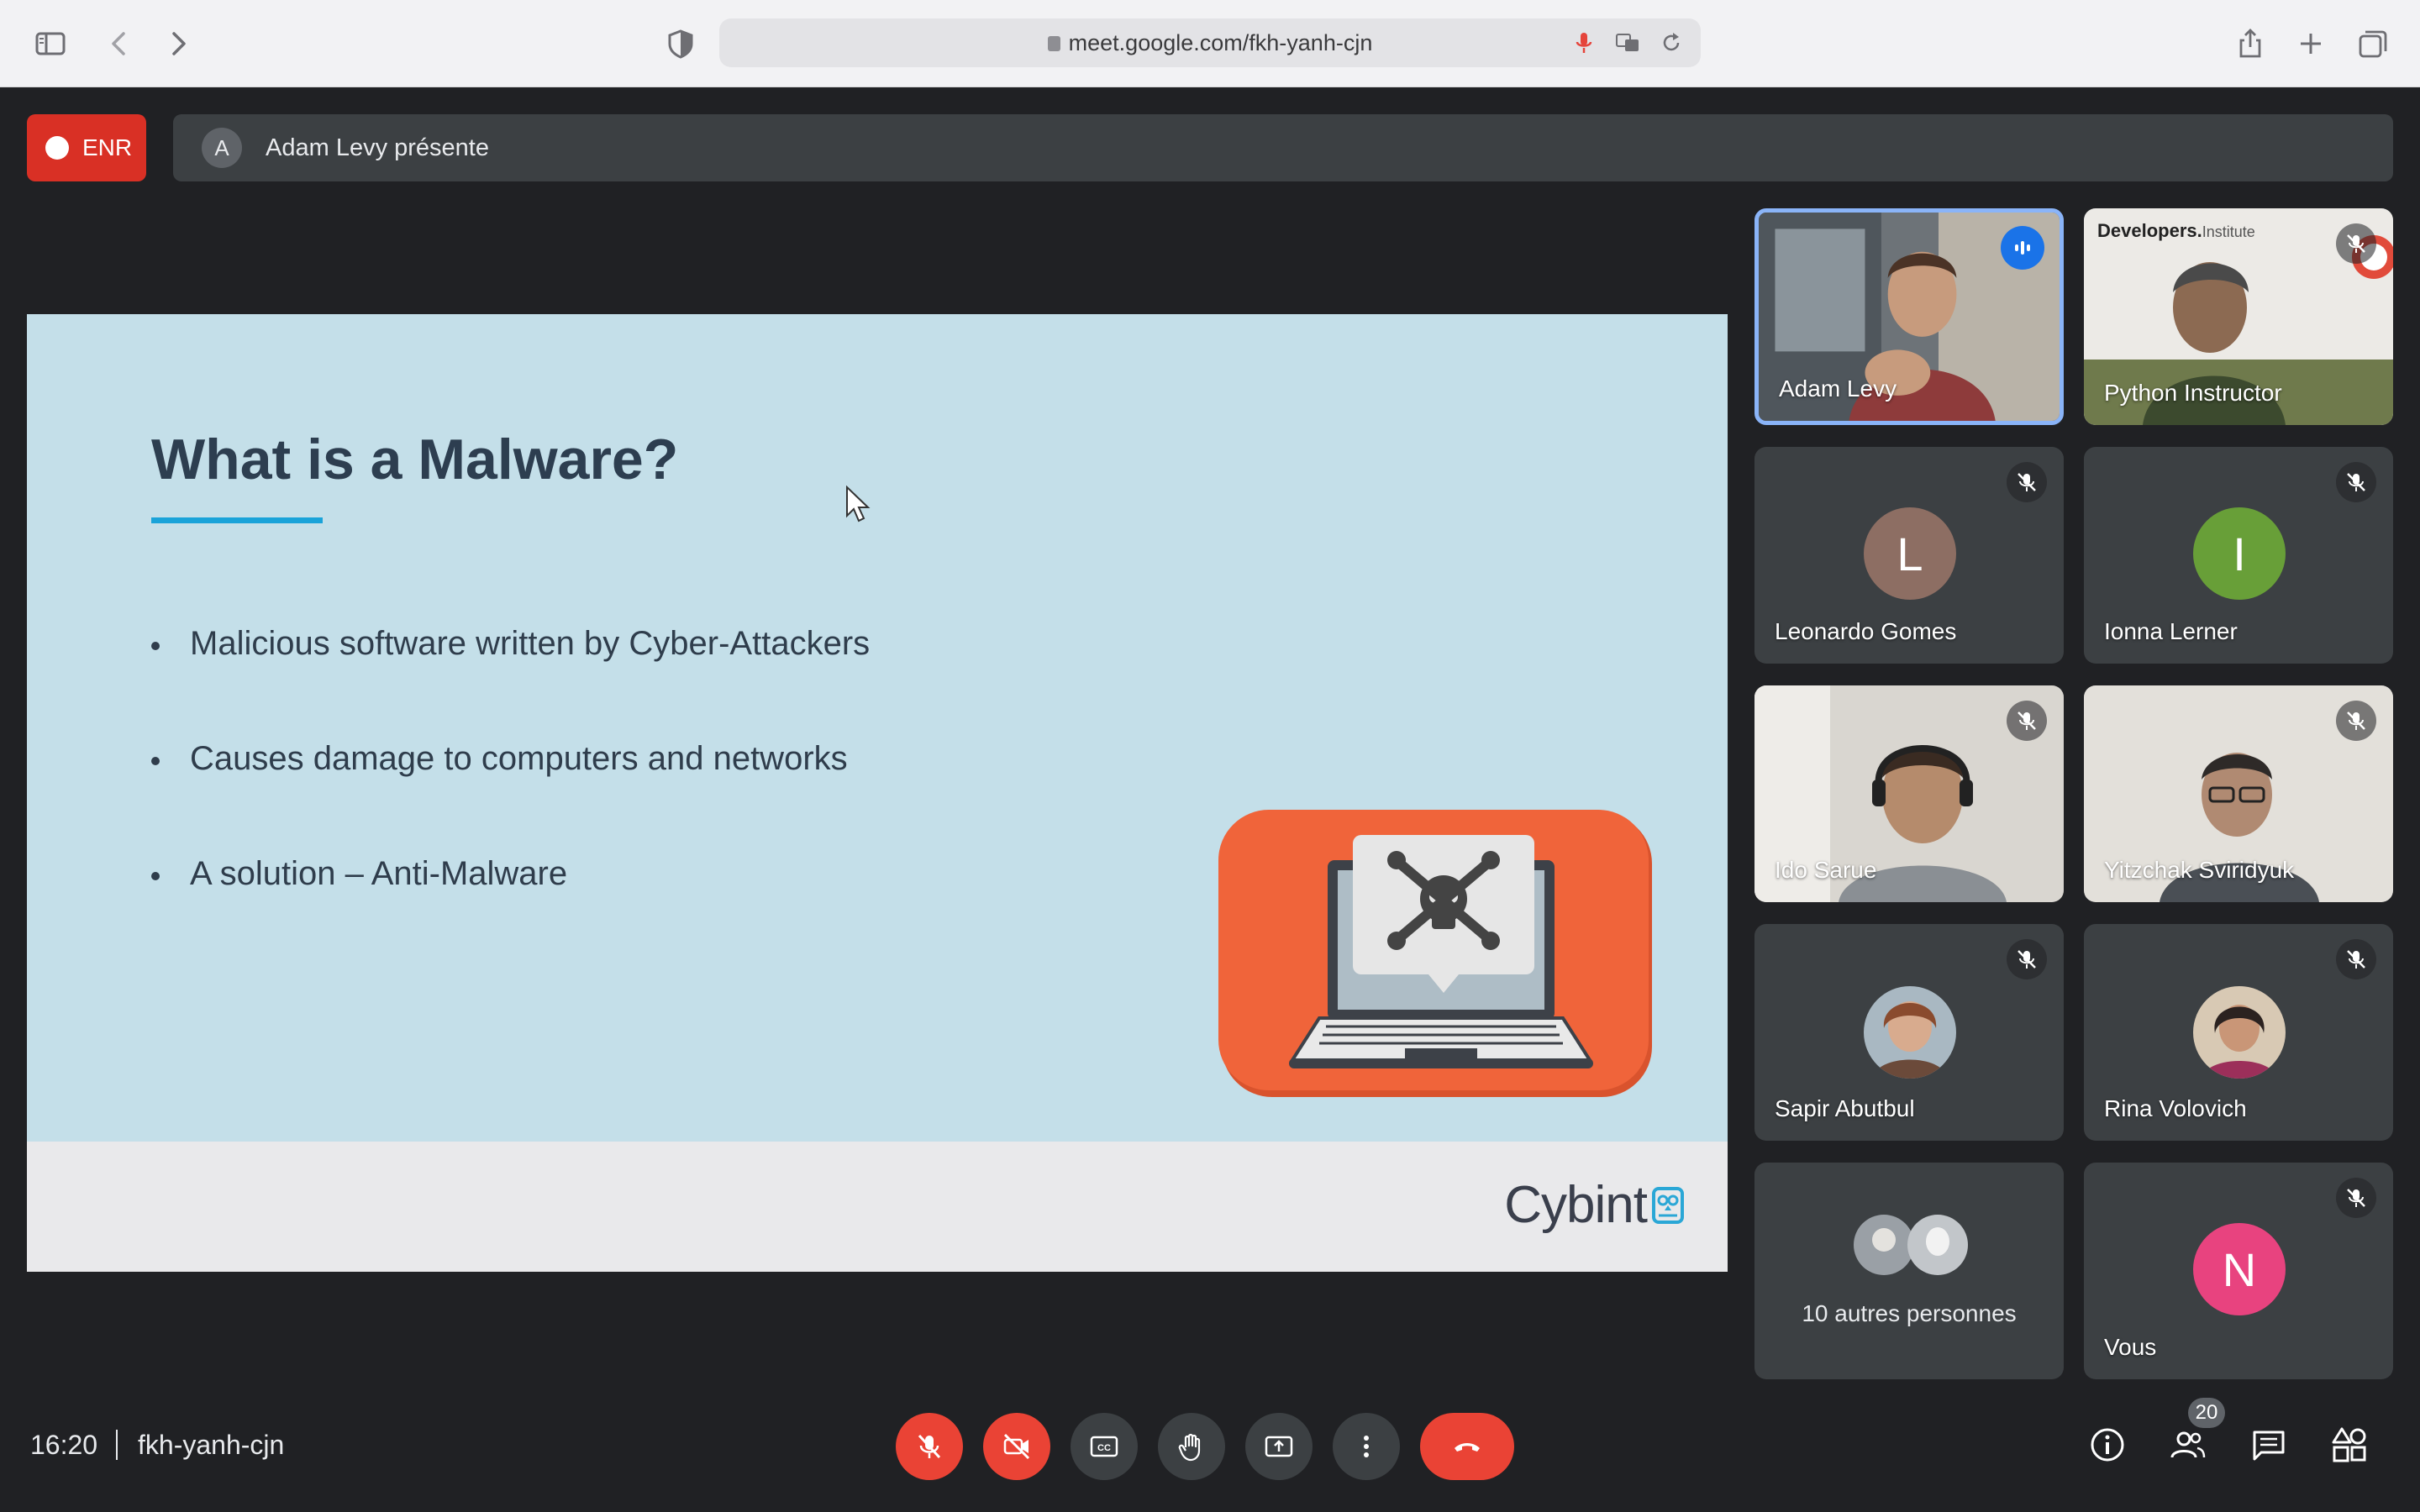  I want to click on forward-icon, so click(178, 43).